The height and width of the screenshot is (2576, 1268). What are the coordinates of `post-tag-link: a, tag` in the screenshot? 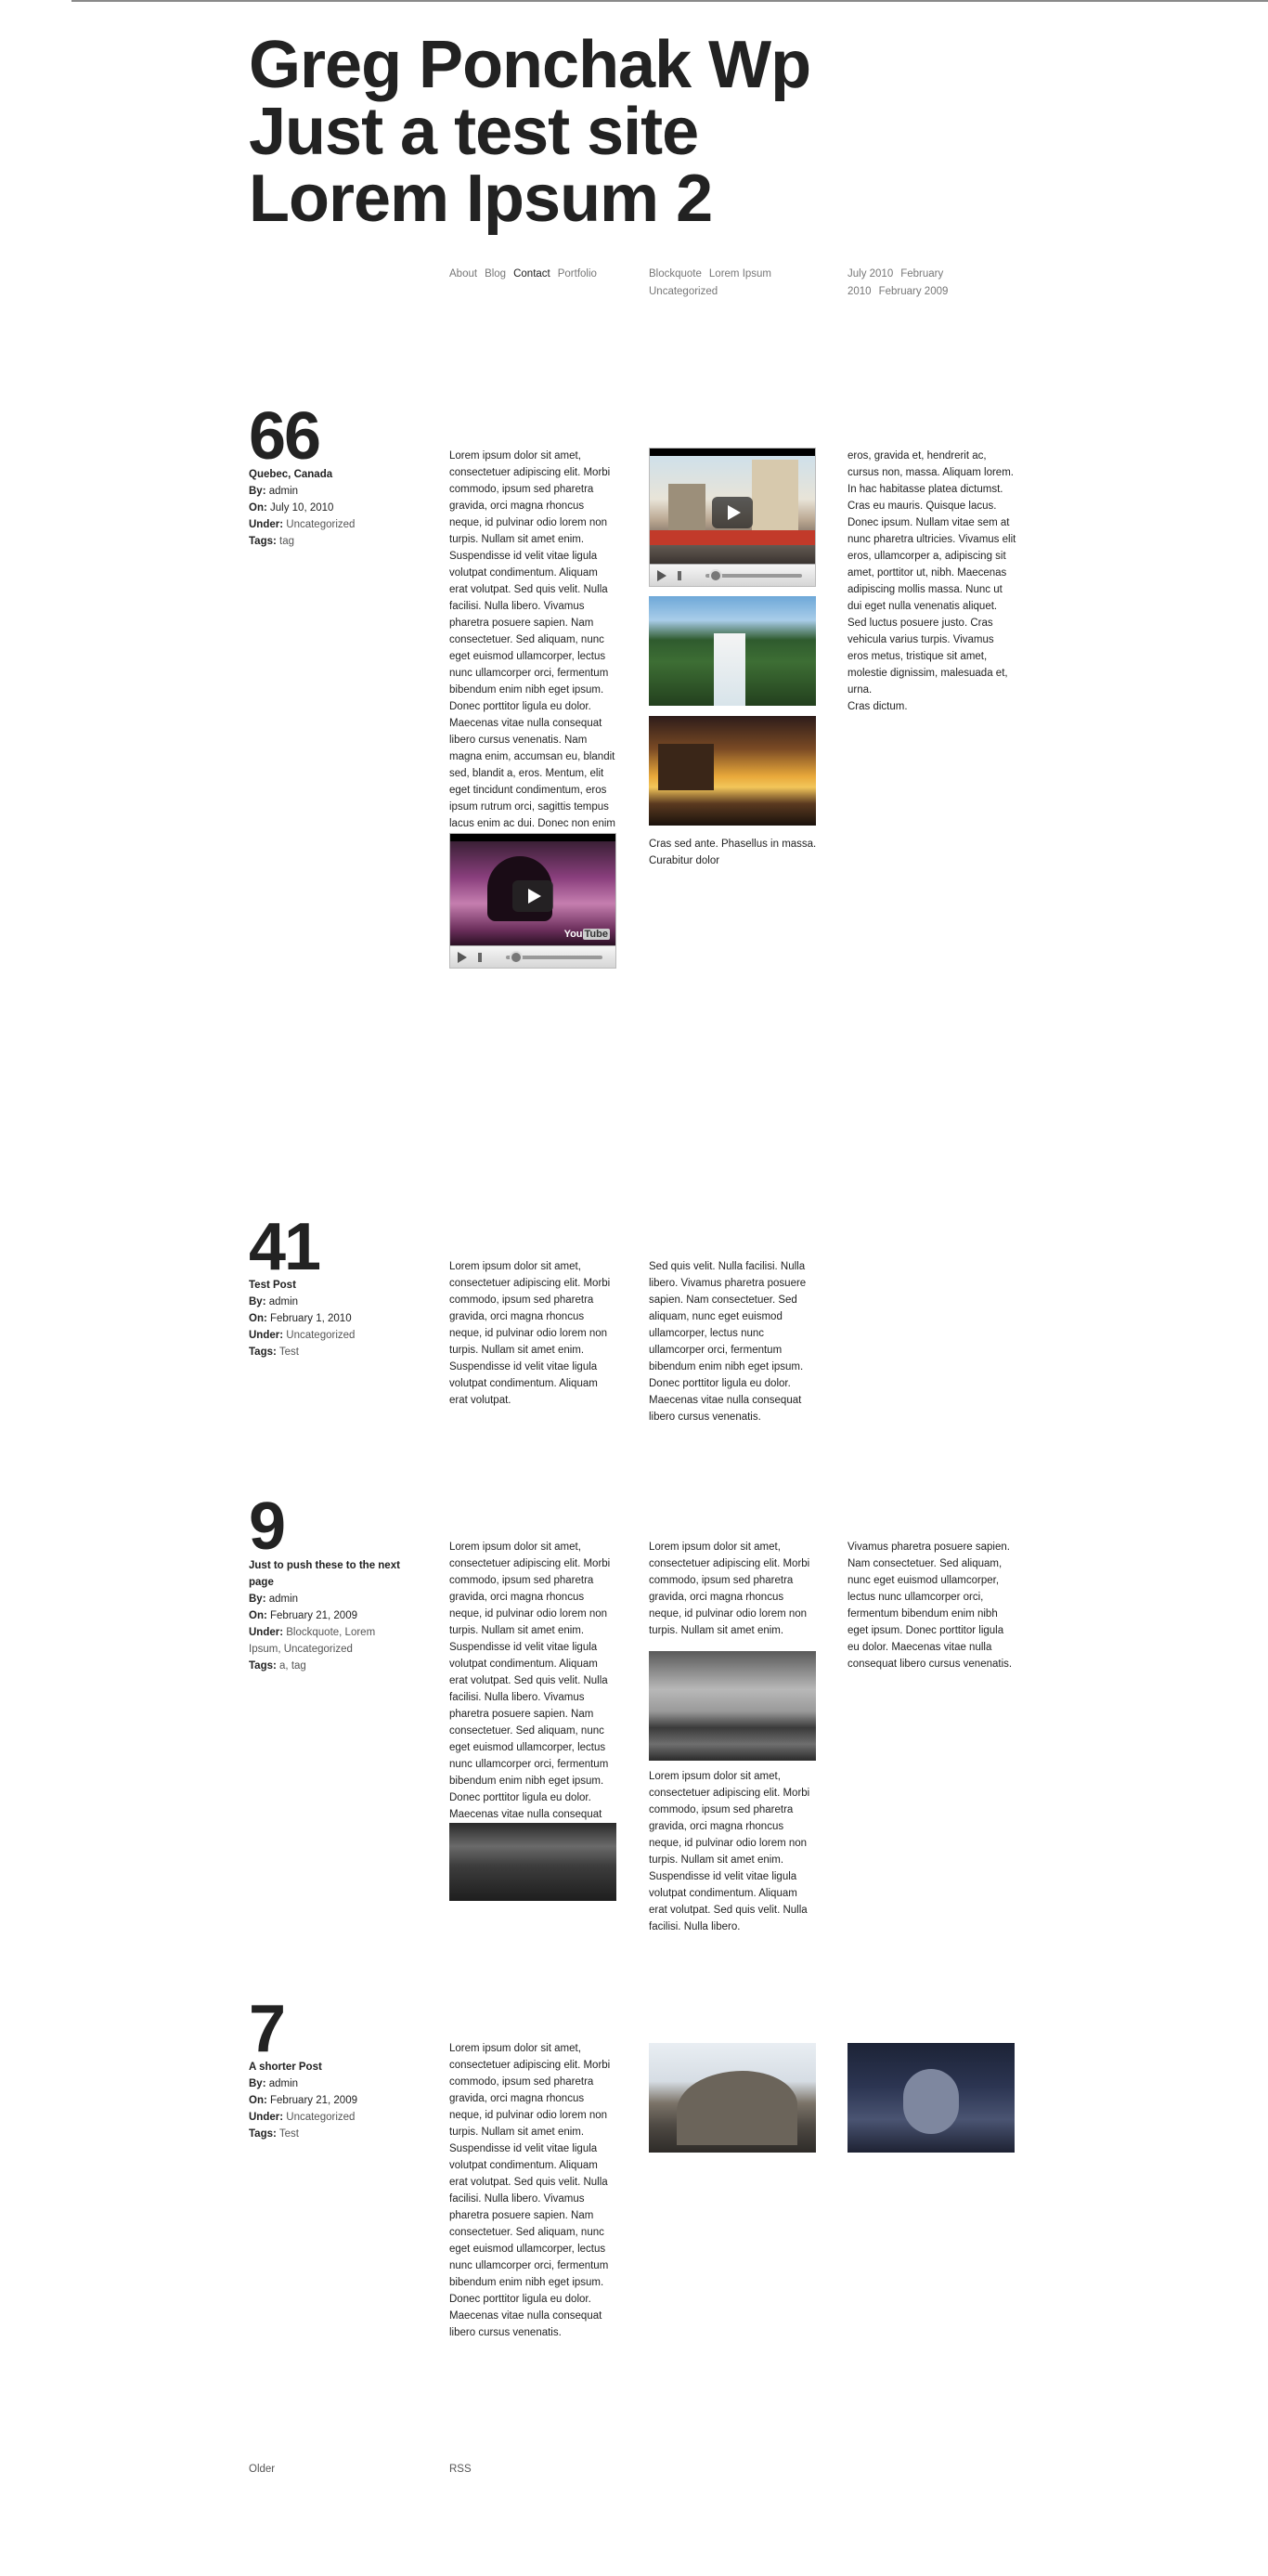 It's located at (292, 1666).